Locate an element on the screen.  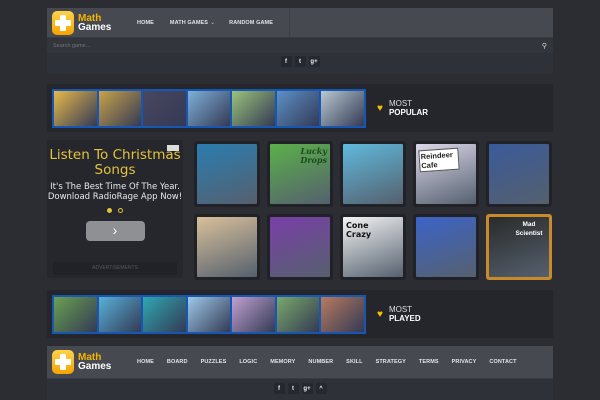
most-popular-banner: ♥ MOST POPULAR is located at coordinates (300, 108).